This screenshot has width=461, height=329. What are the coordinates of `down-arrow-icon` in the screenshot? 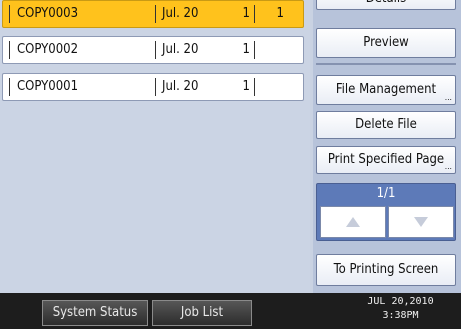 It's located at (421, 222).